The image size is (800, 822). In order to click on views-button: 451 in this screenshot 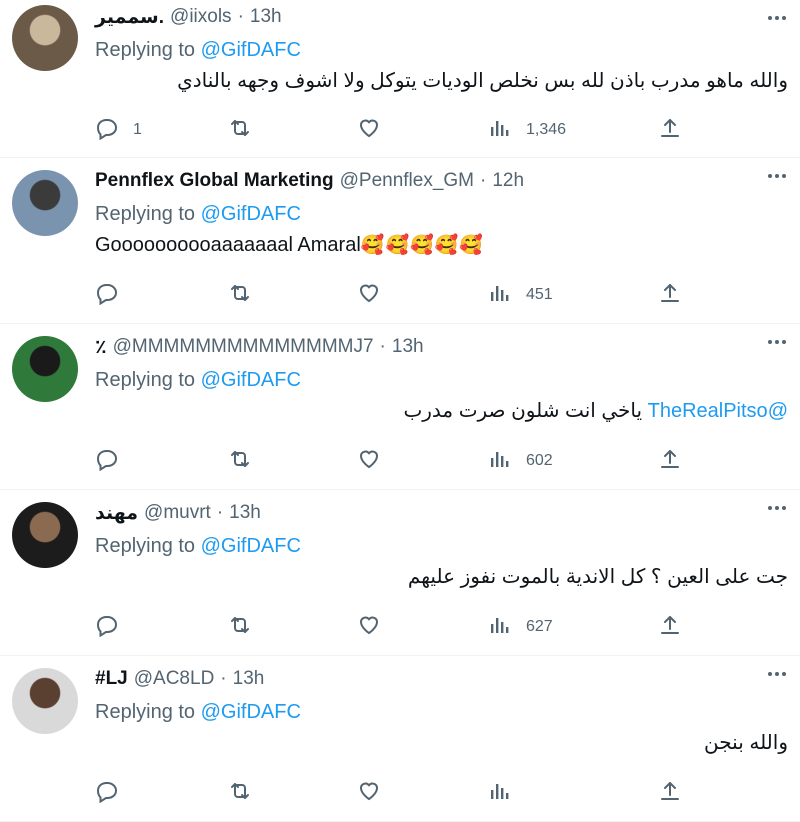, I will do `click(520, 295)`.